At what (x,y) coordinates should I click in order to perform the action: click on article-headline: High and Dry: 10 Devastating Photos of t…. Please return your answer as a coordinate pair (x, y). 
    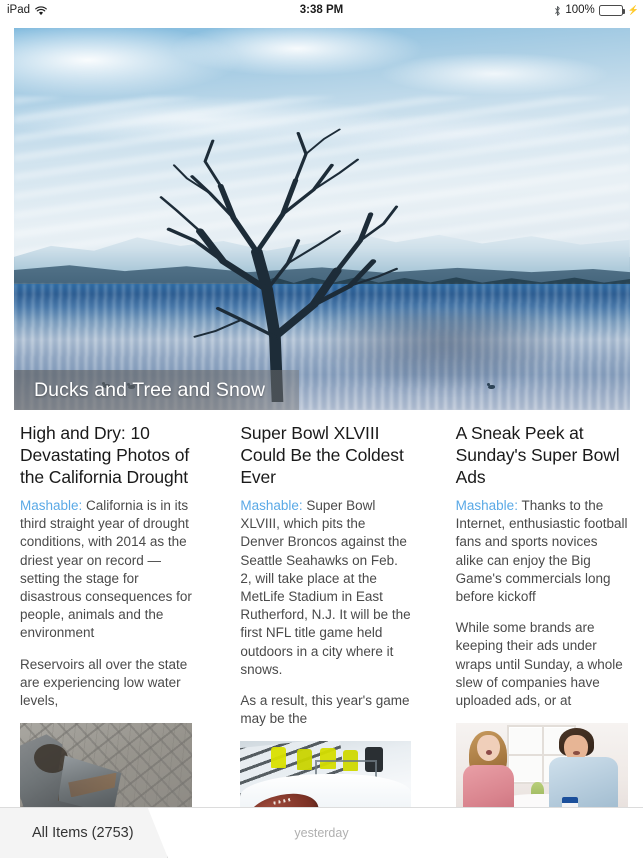
    Looking at the image, I should click on (106, 455).